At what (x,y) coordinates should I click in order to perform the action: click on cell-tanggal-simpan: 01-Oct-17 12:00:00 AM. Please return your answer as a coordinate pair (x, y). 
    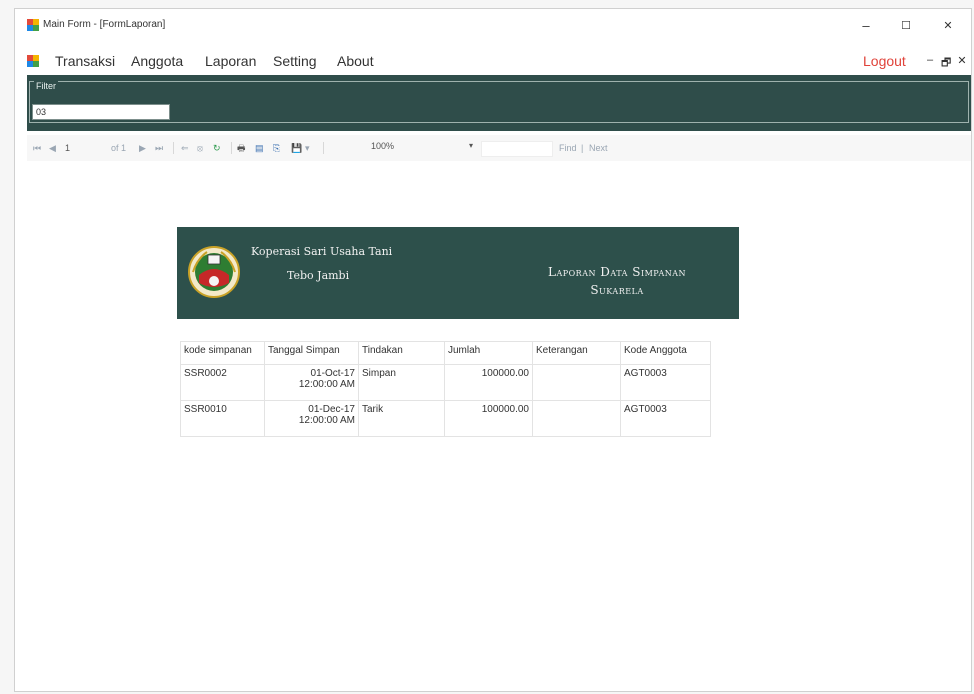
    Looking at the image, I should click on (311, 382).